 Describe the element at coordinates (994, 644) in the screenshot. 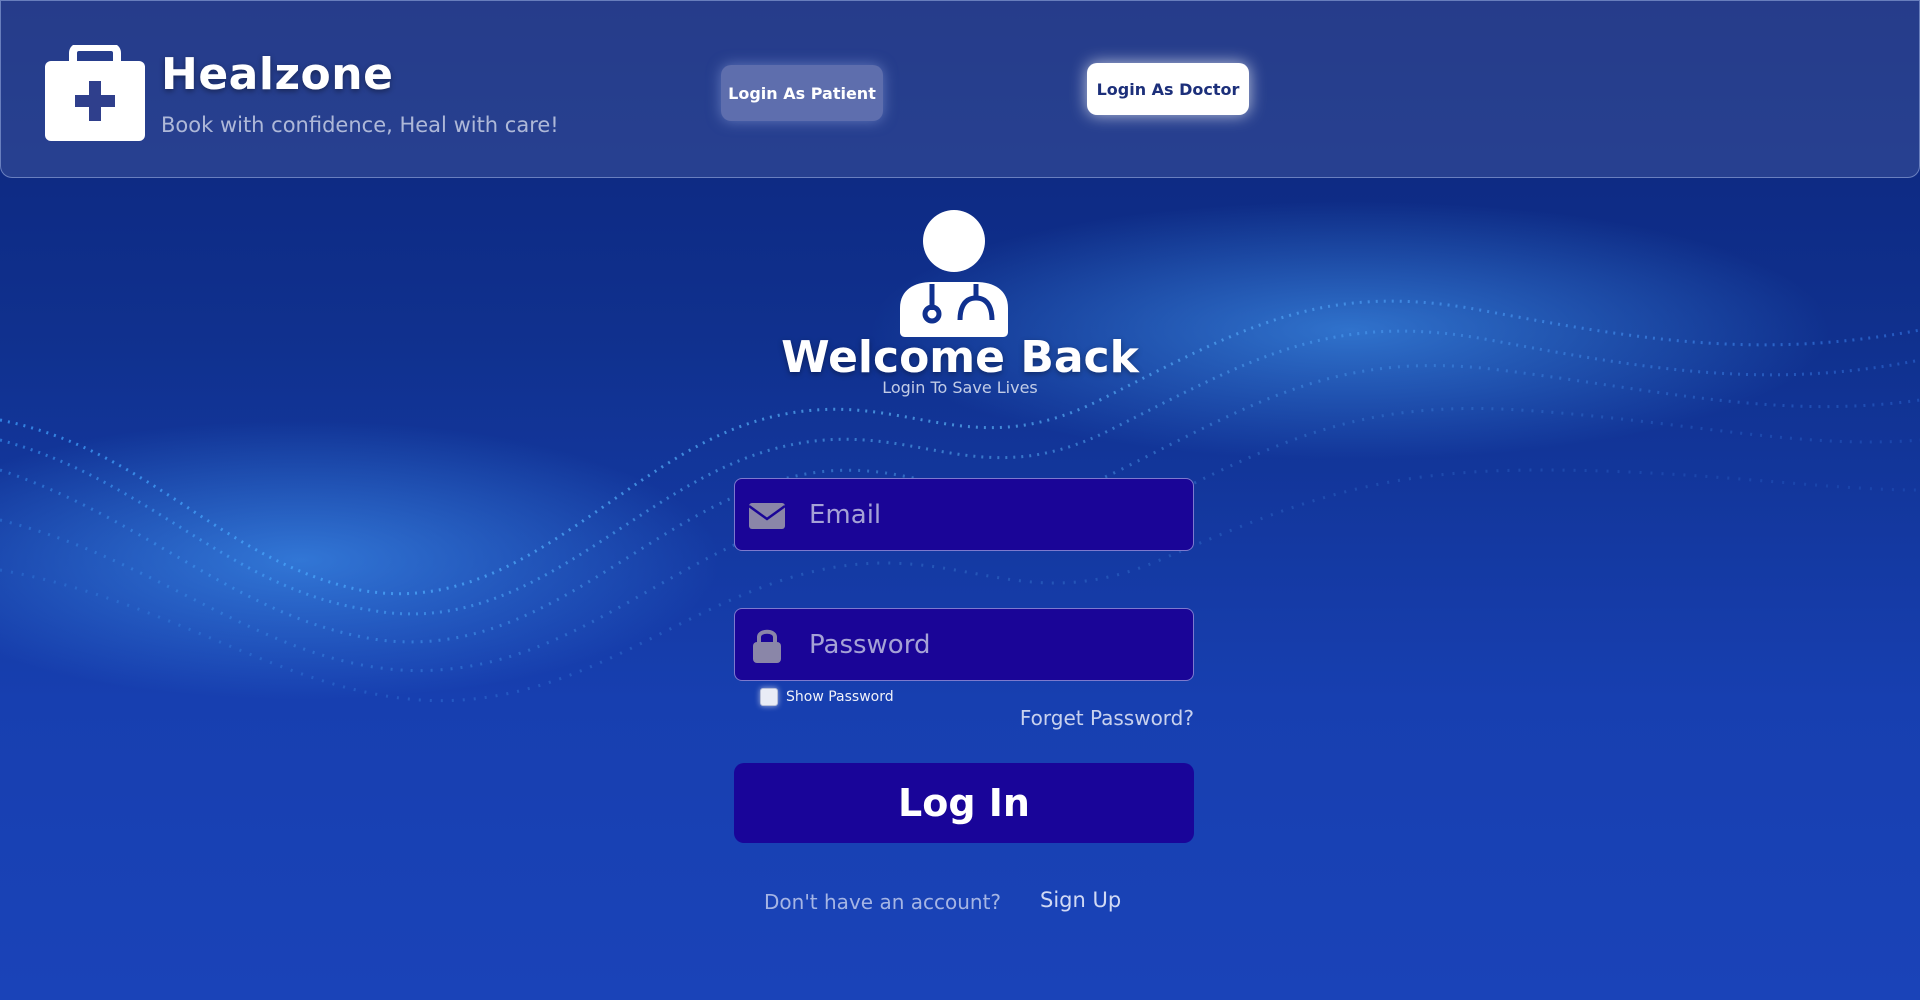

I see `password-input` at that location.